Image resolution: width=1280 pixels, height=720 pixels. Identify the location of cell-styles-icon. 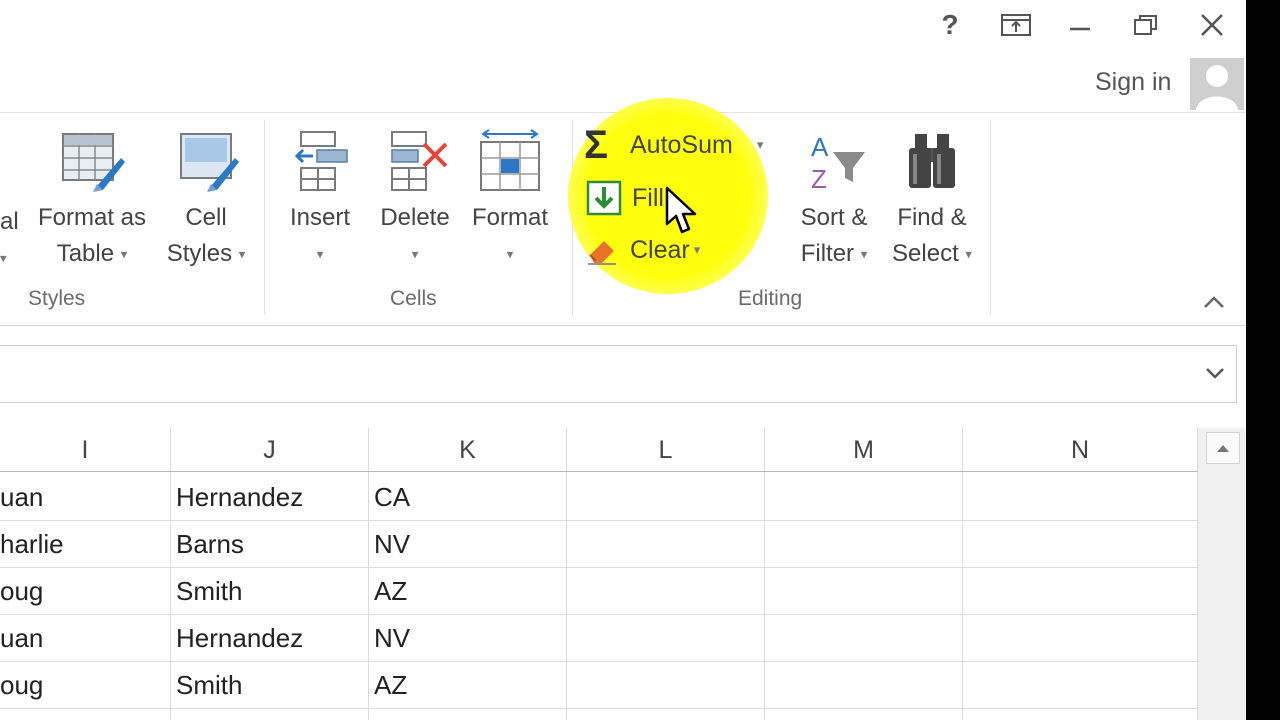
(209, 162).